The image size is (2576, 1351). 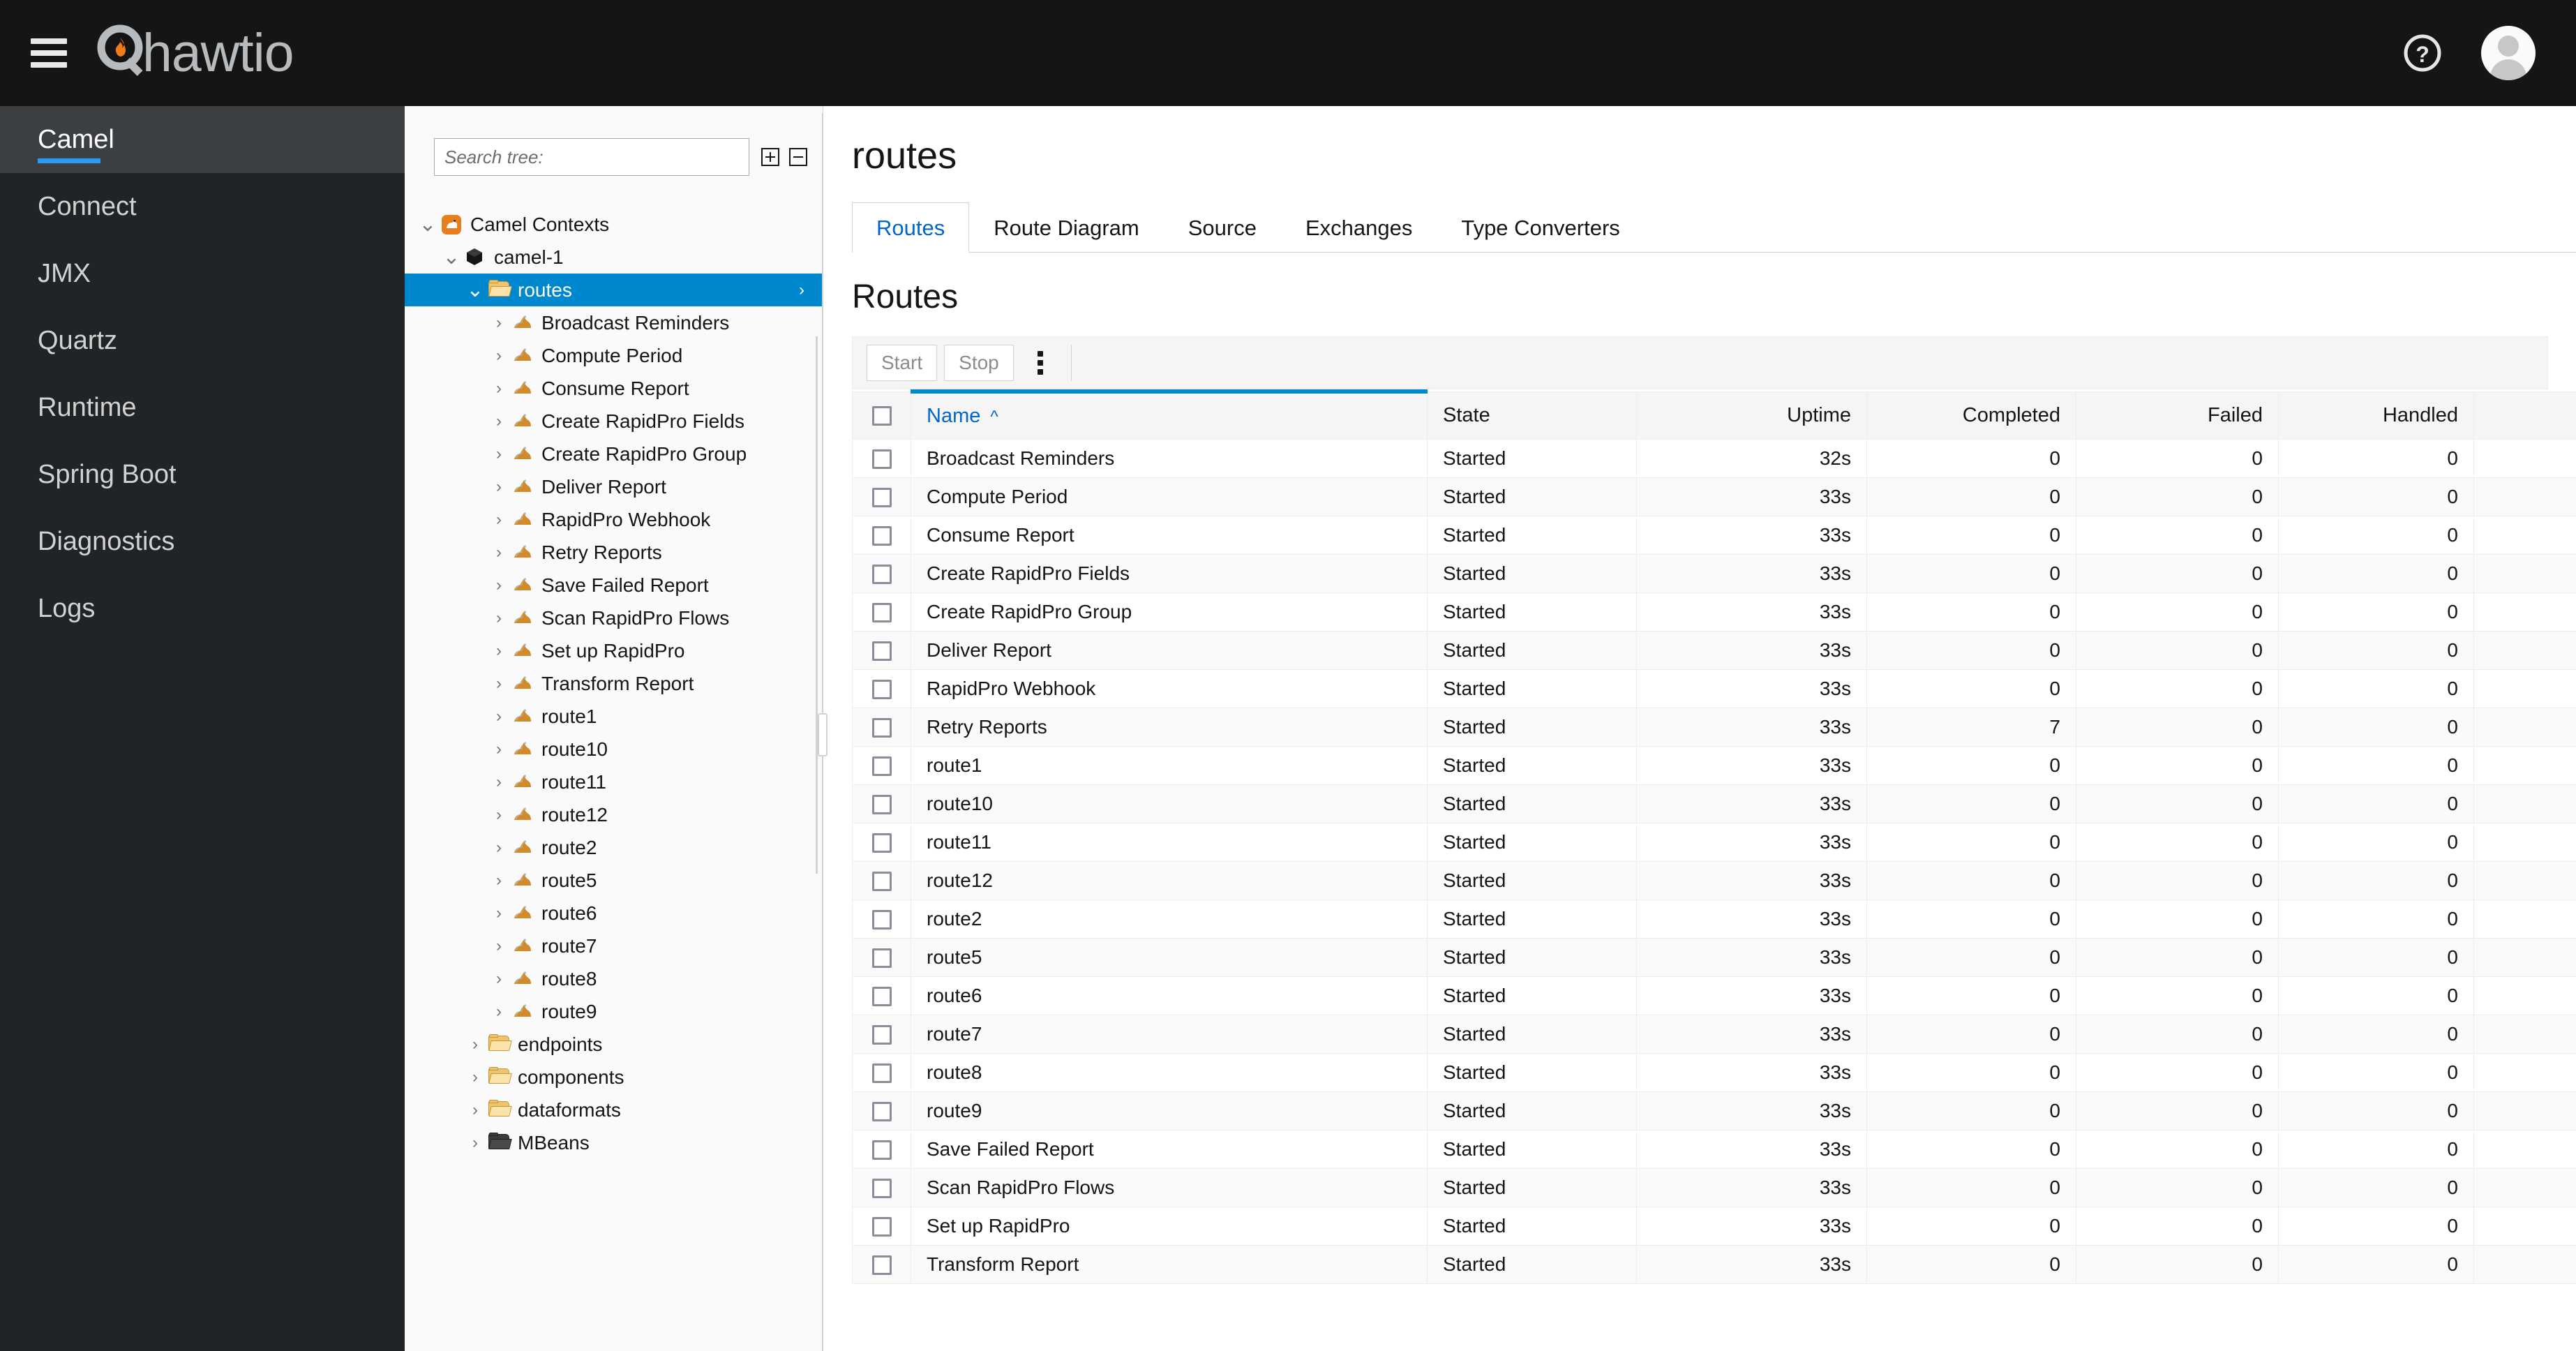 What do you see at coordinates (614, 618) in the screenshot?
I see `tree-node-scan-rapidpro-flows: › Scan RapidPro Flows` at bounding box center [614, 618].